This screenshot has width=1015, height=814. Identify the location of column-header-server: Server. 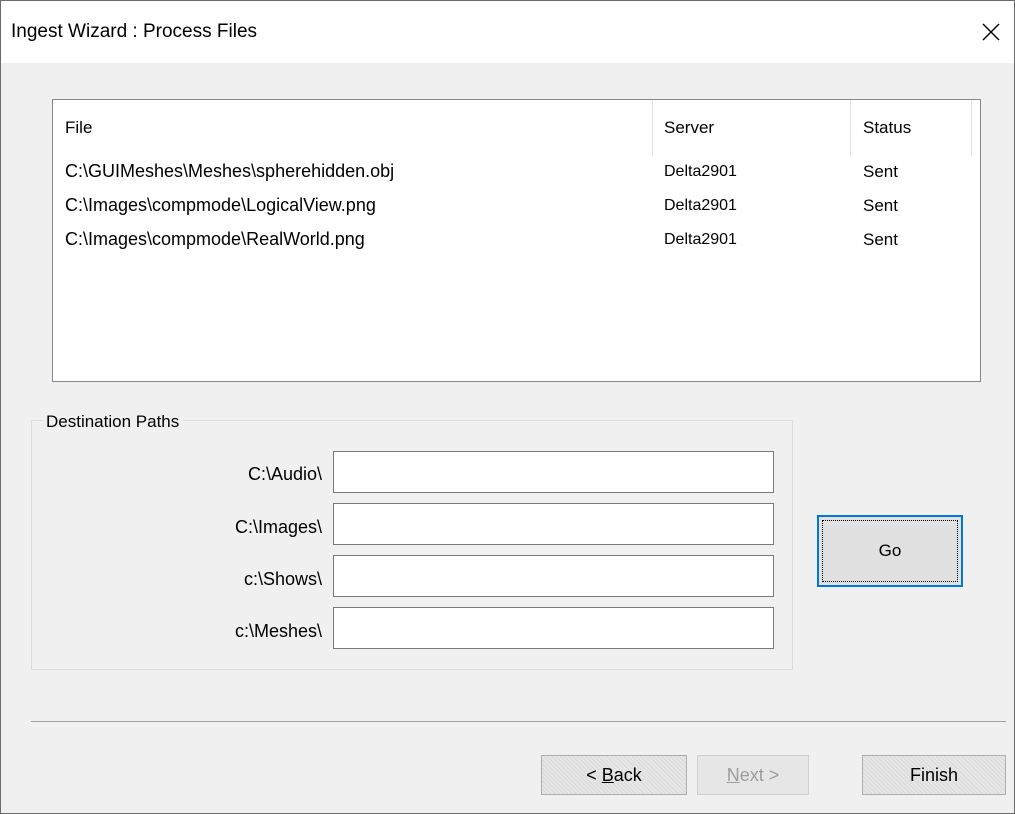
(689, 128).